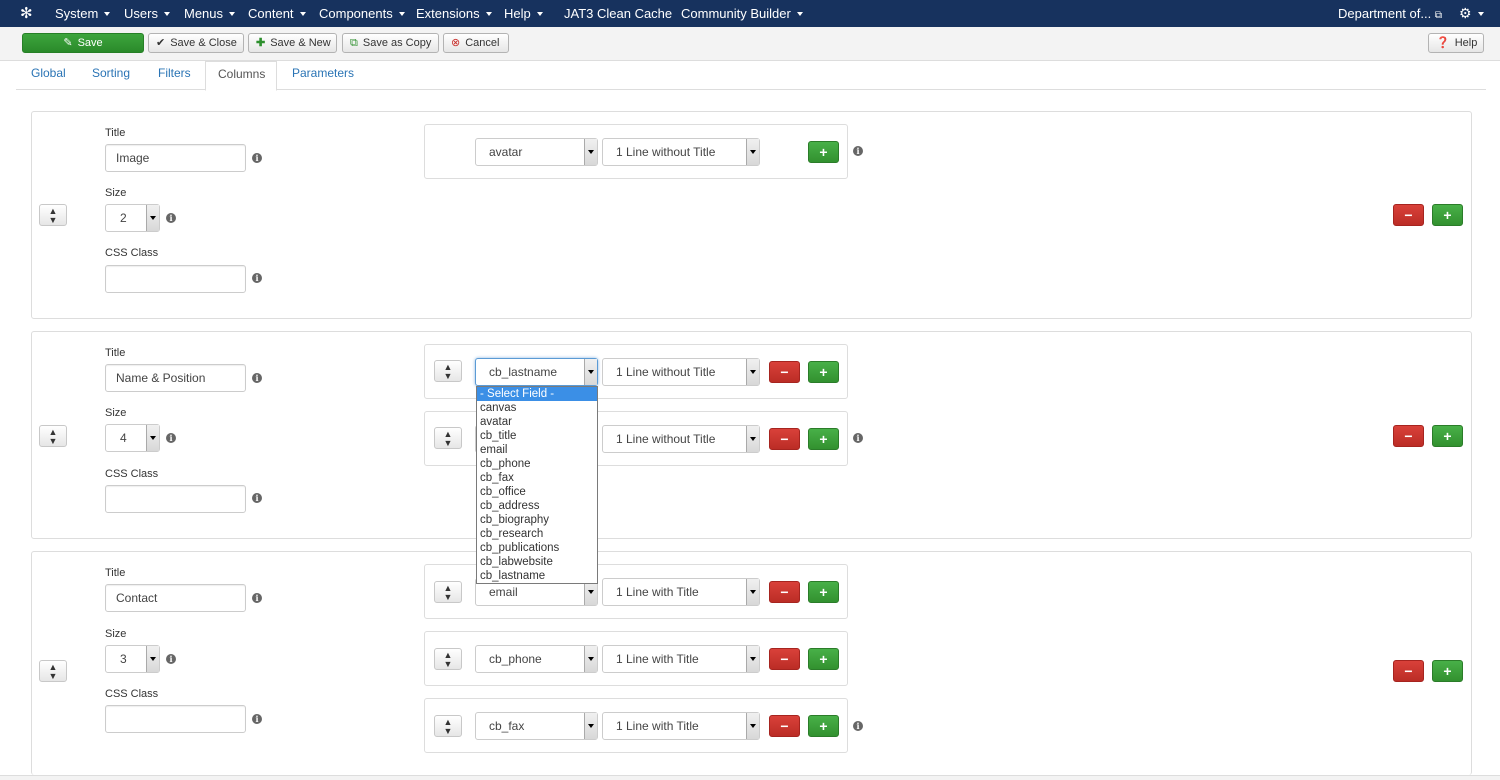  Describe the element at coordinates (537, 506) in the screenshot. I see `field-option: cb_address` at that location.